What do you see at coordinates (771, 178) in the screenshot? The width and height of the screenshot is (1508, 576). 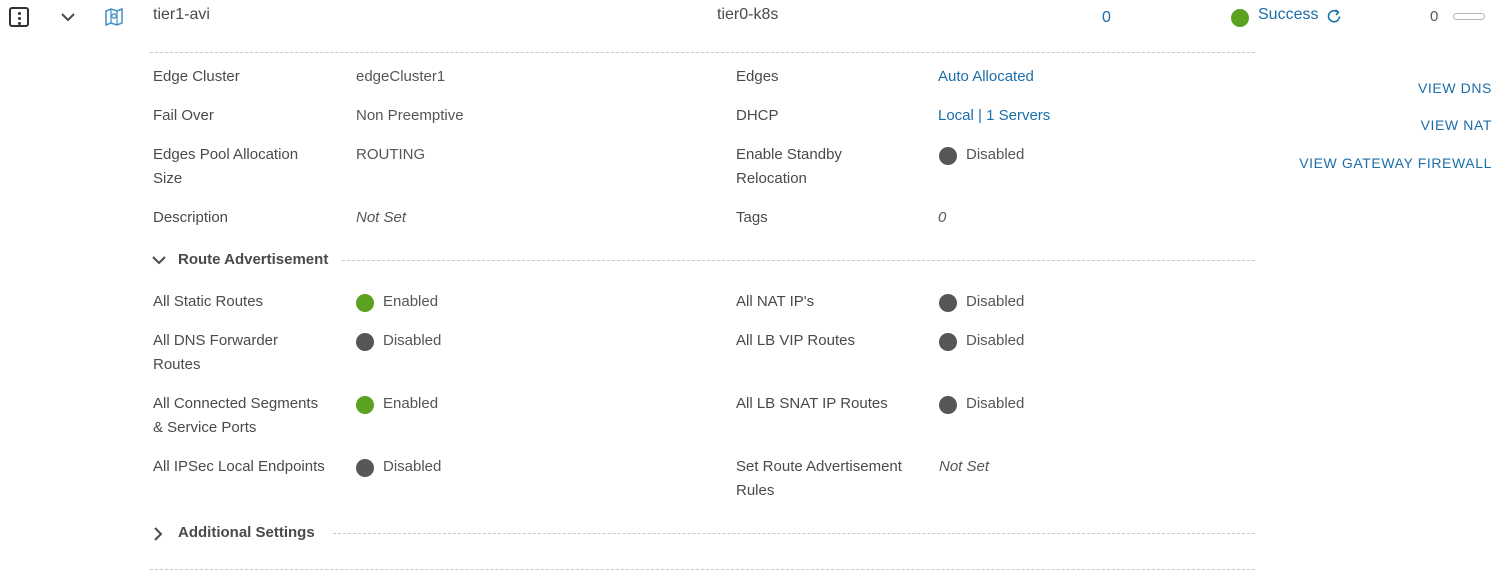 I see `label-line-2: Relocation` at bounding box center [771, 178].